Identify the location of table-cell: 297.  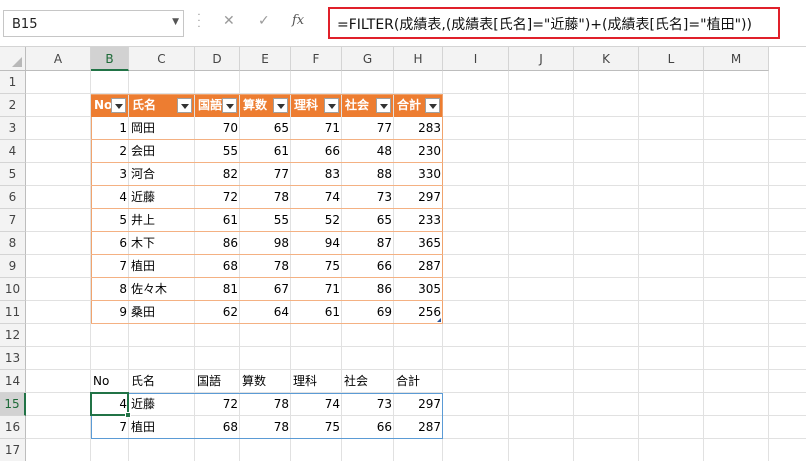
(418, 197).